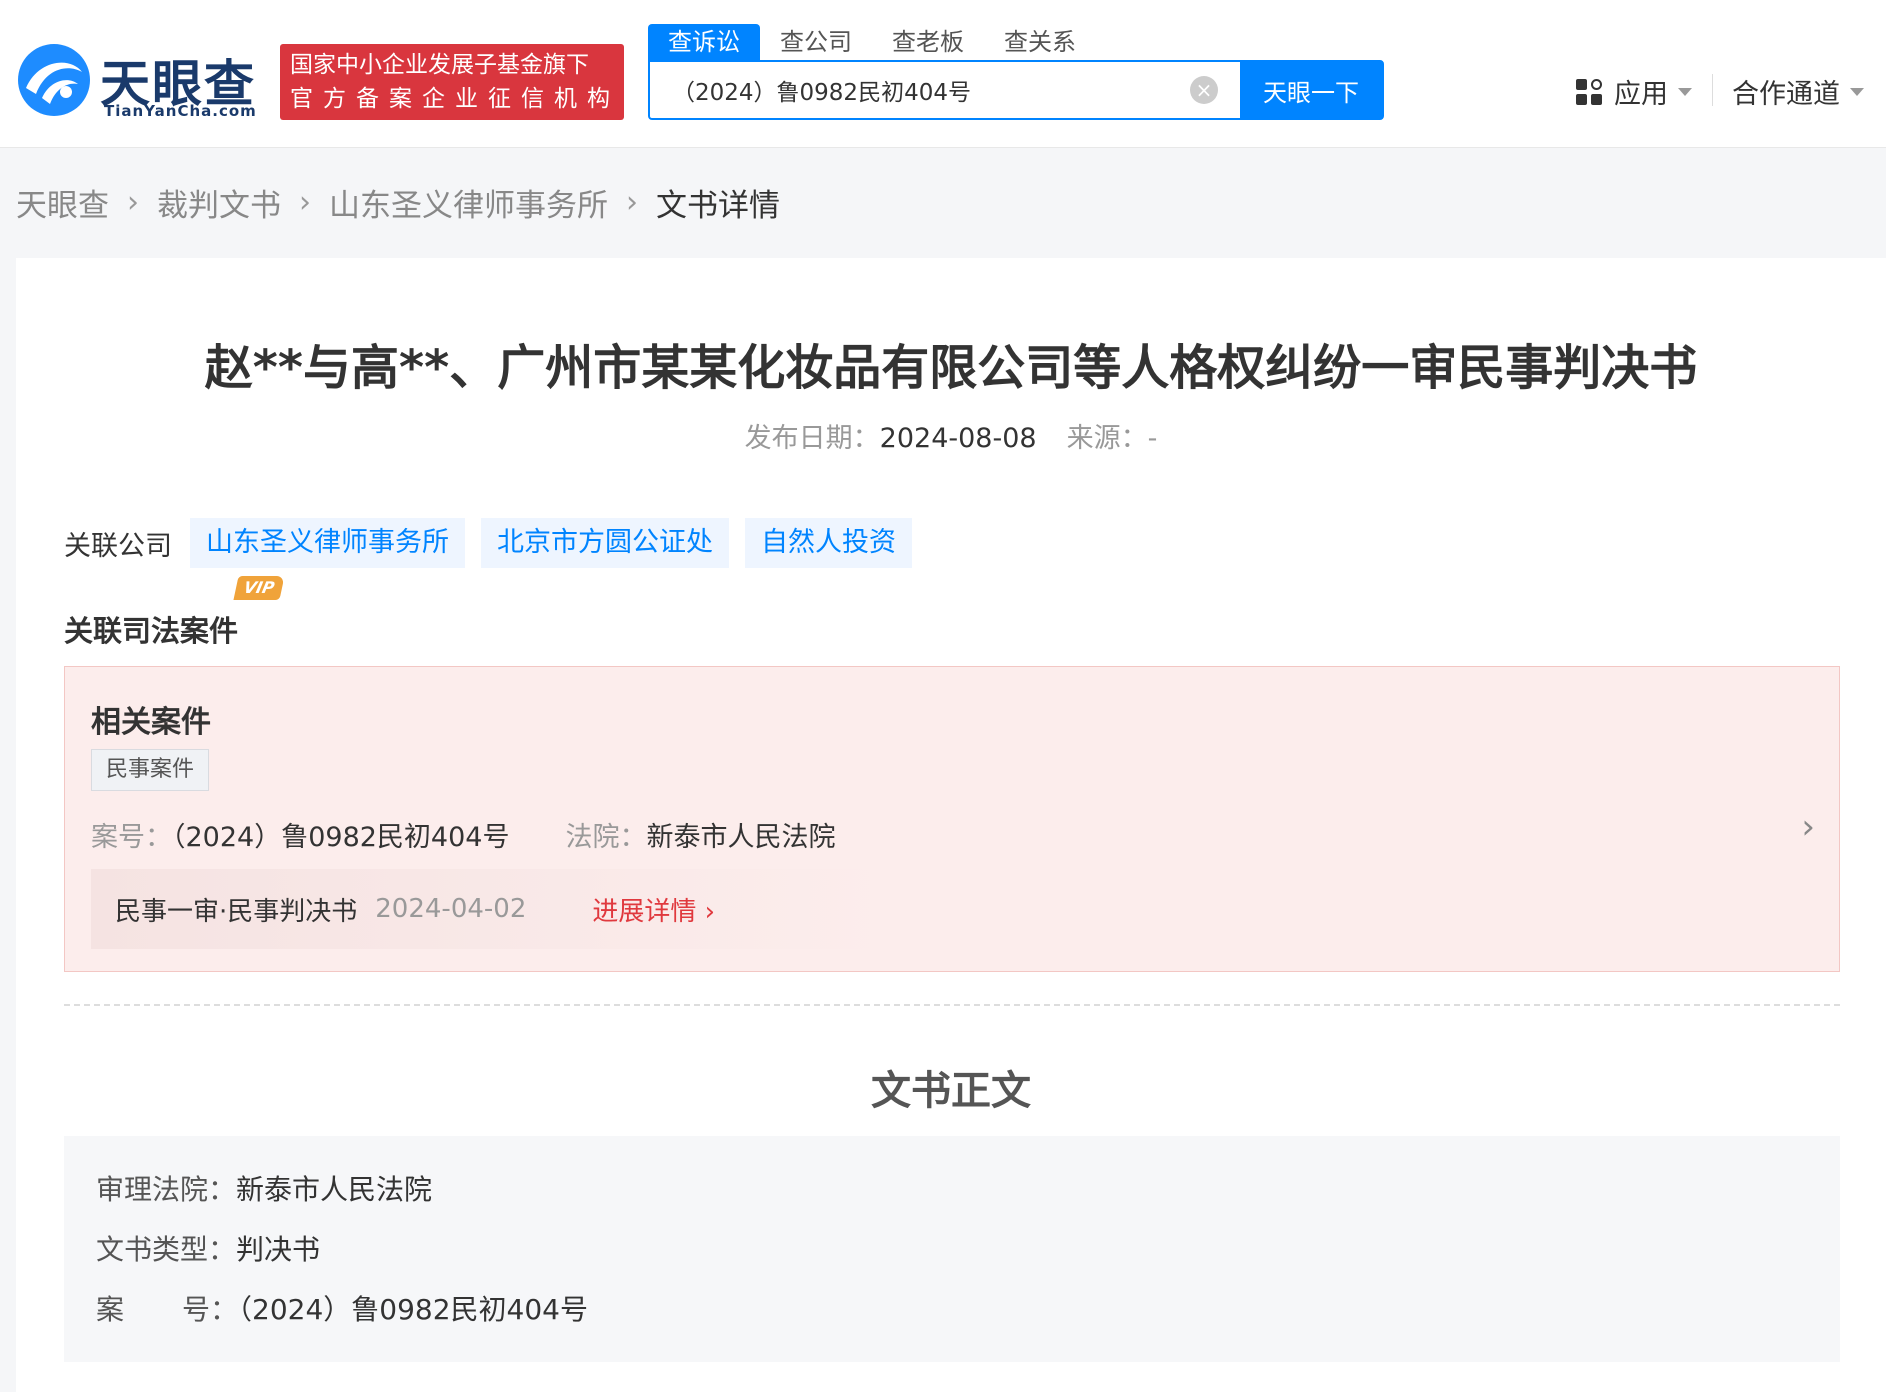 The image size is (1886, 1392). What do you see at coordinates (210, 1309) in the screenshot?
I see `info-case-no-label-b: 号：` at bounding box center [210, 1309].